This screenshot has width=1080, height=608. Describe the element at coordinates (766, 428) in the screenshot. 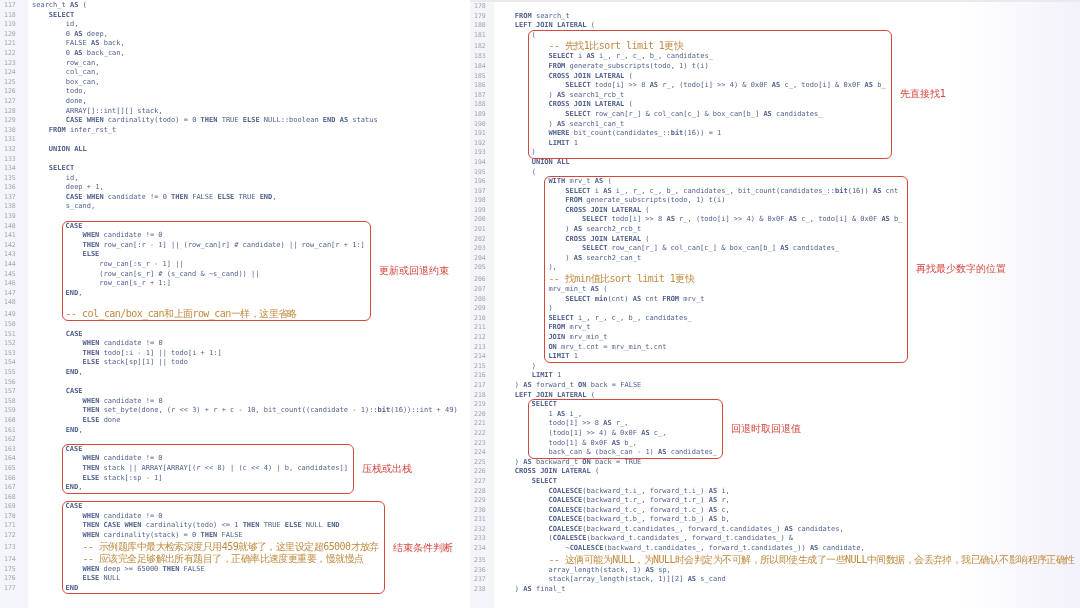

I see `annotation-note: 回退时取回退值` at that location.